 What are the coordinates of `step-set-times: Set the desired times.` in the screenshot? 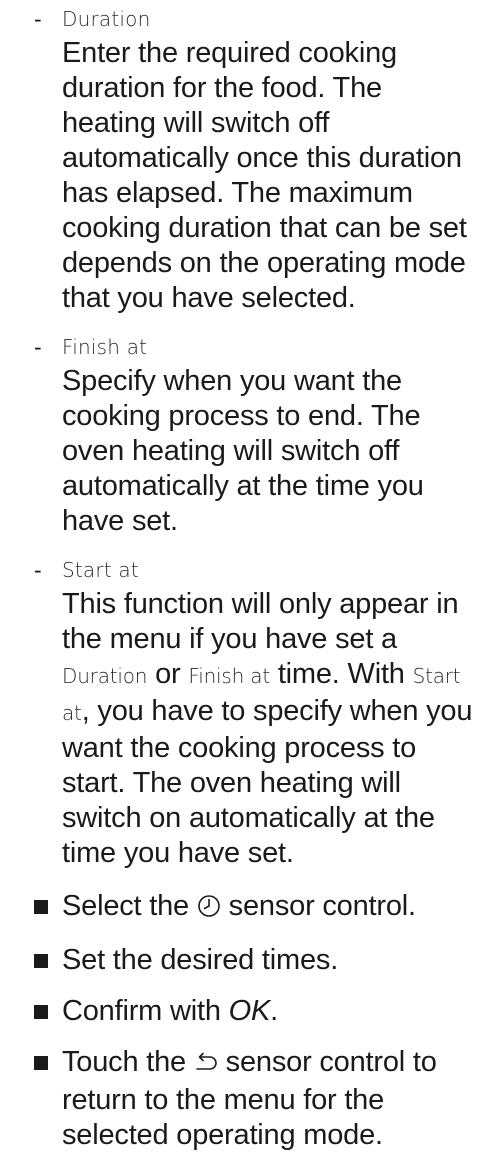 It's located at (240, 960).